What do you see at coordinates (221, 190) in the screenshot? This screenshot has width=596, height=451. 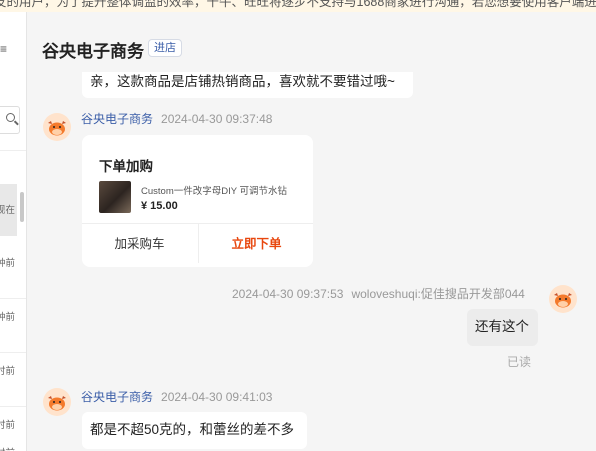 I see `product-name: Custom一件改字母DIY 可调节水钻` at bounding box center [221, 190].